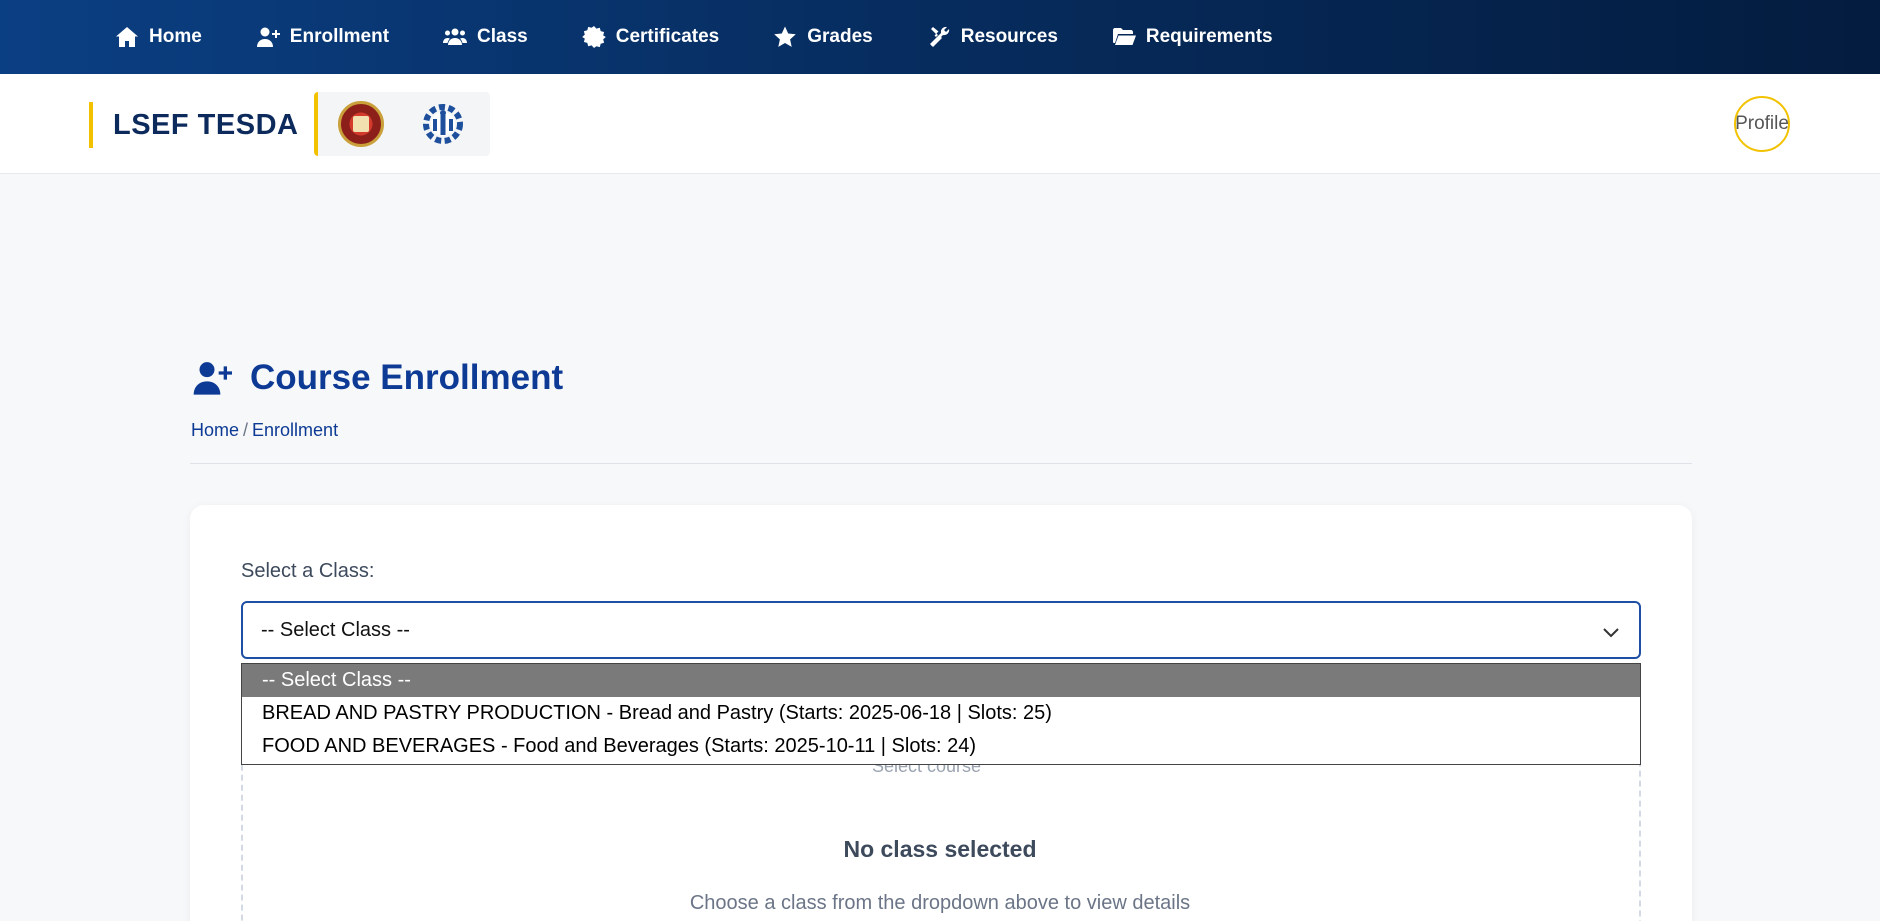 The width and height of the screenshot is (1880, 921). I want to click on tools-icon, so click(939, 36).